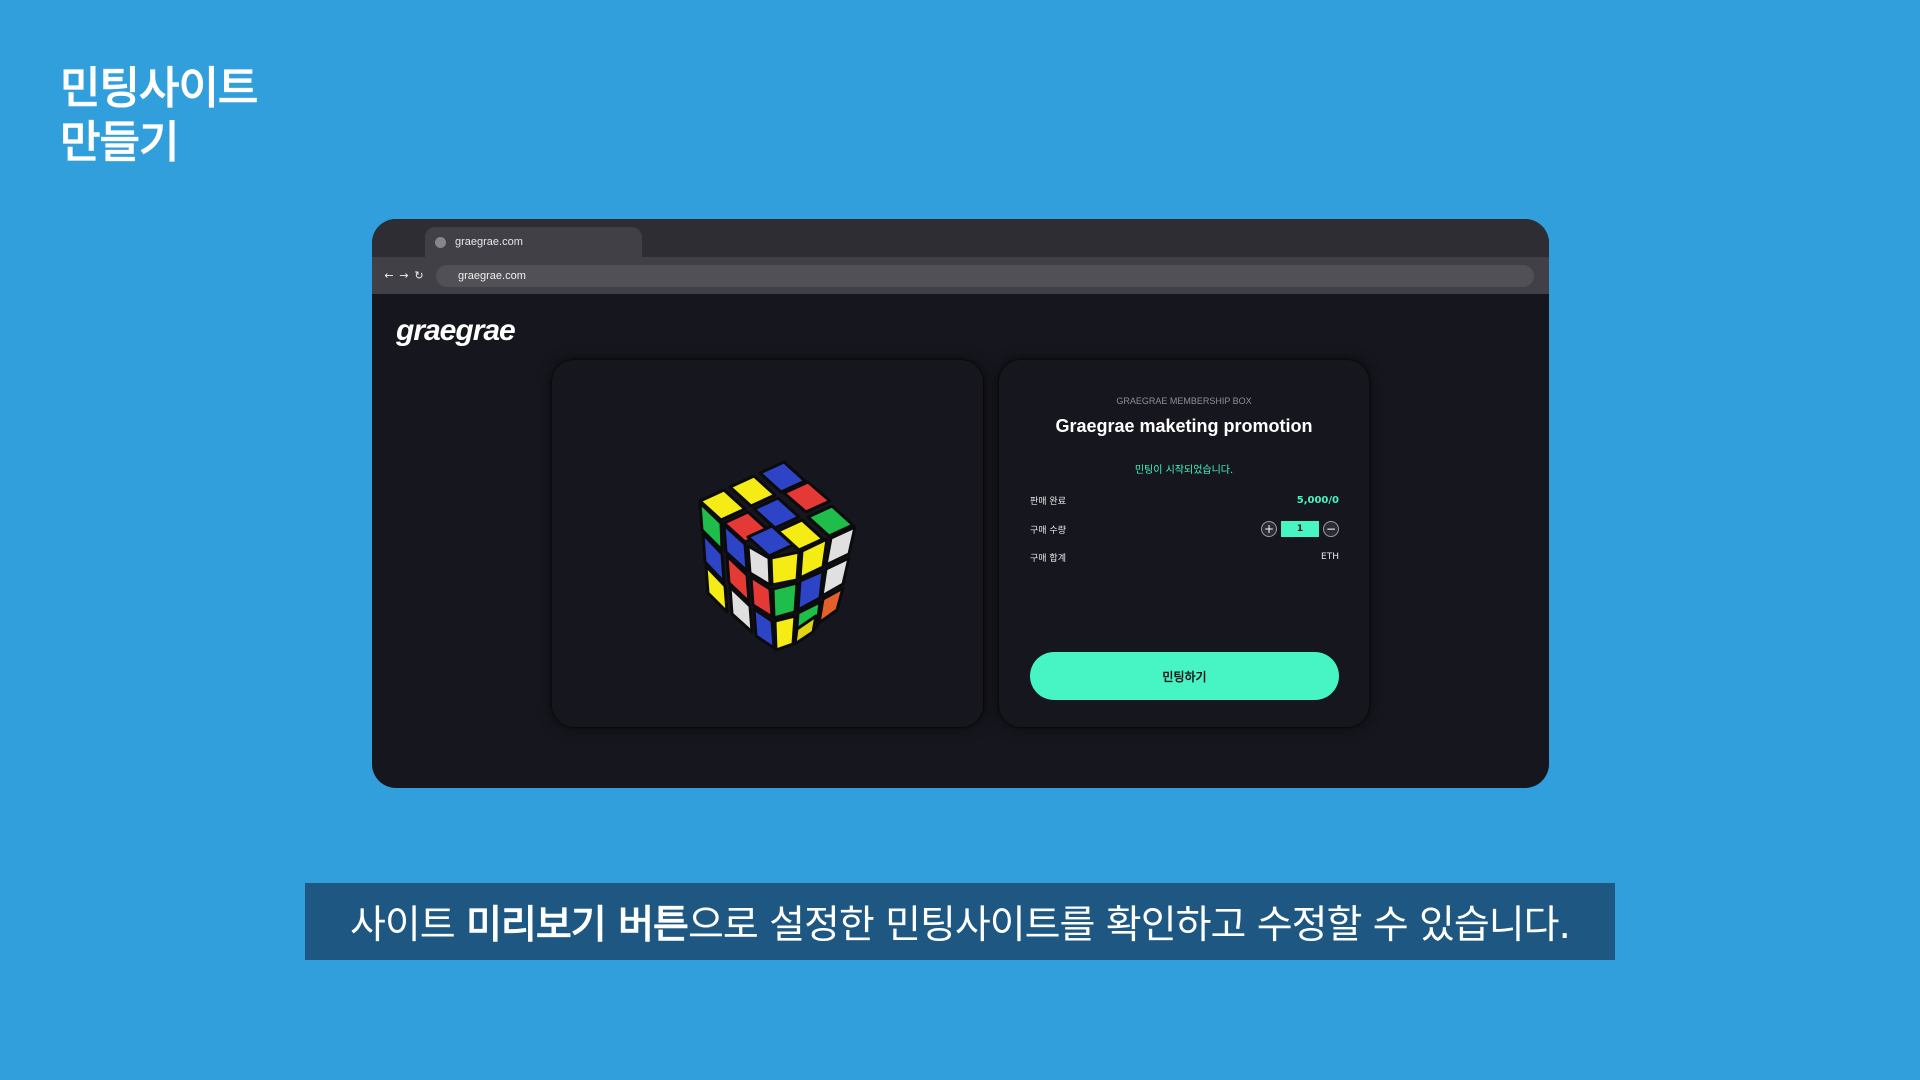  Describe the element at coordinates (489, 242) in the screenshot. I see `tab-title: graegrae.com` at that location.